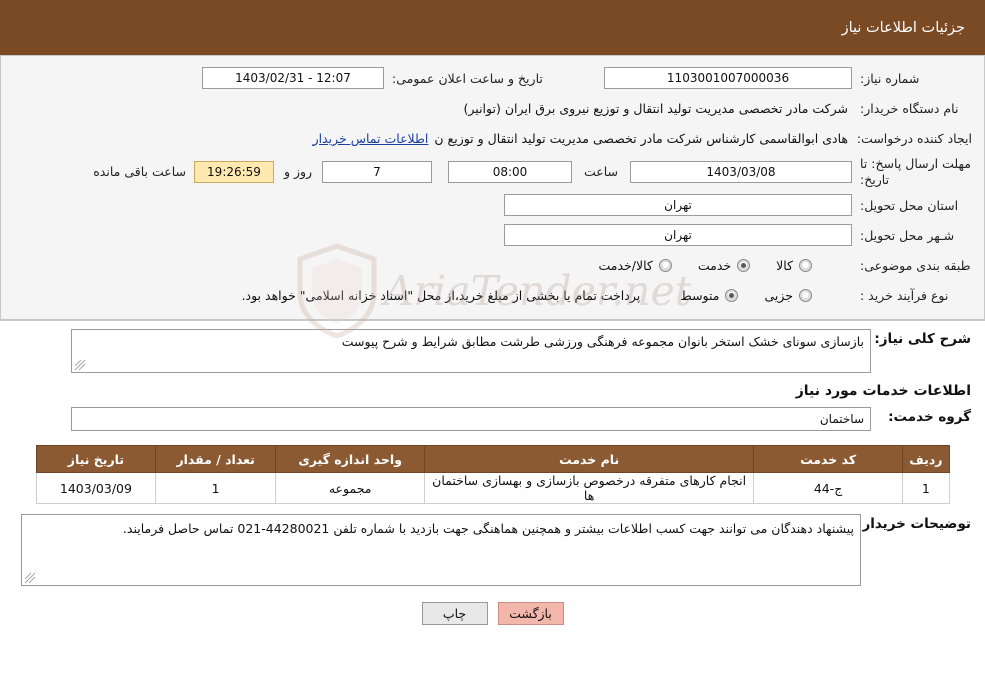 This screenshot has height=691, width=985. What do you see at coordinates (828, 488) in the screenshot?
I see `cell-code: ج-44` at bounding box center [828, 488].